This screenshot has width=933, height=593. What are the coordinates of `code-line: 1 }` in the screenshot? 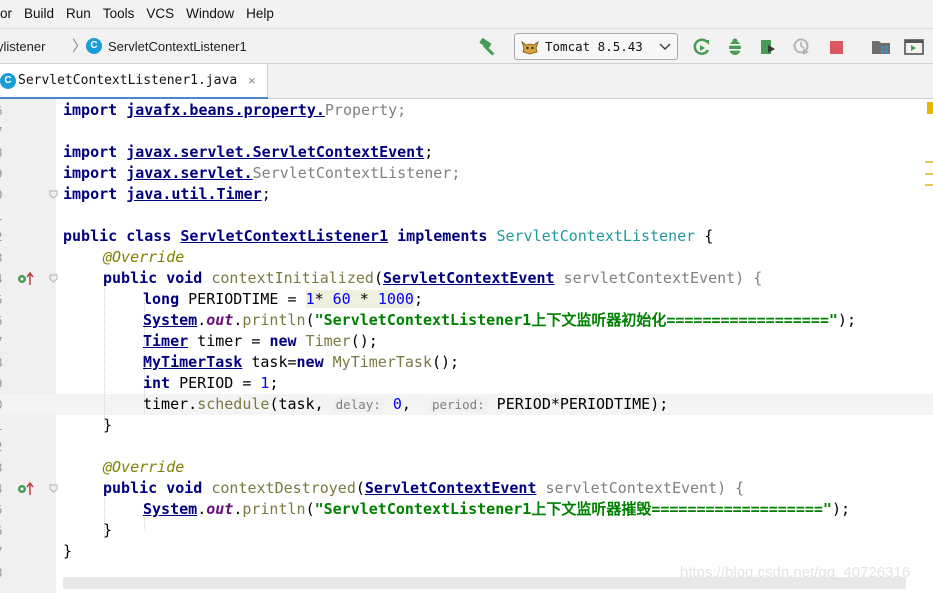 It's located at (466, 425).